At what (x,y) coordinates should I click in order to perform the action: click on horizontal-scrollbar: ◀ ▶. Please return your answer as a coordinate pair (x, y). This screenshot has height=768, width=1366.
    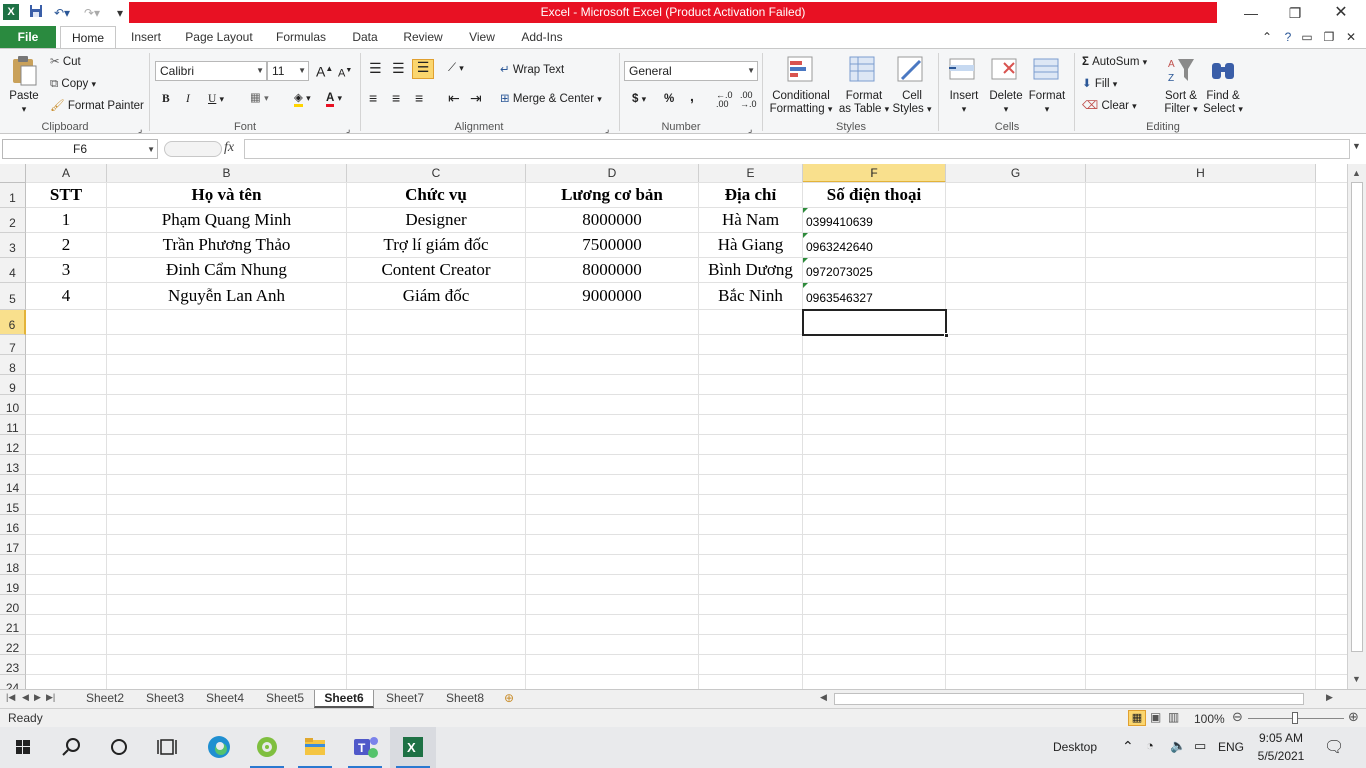
    Looking at the image, I should click on (1076, 699).